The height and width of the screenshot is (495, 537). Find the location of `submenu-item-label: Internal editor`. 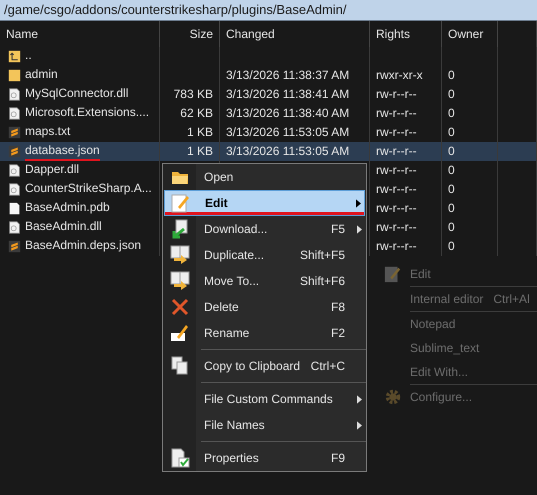

submenu-item-label: Internal editor is located at coordinates (447, 299).